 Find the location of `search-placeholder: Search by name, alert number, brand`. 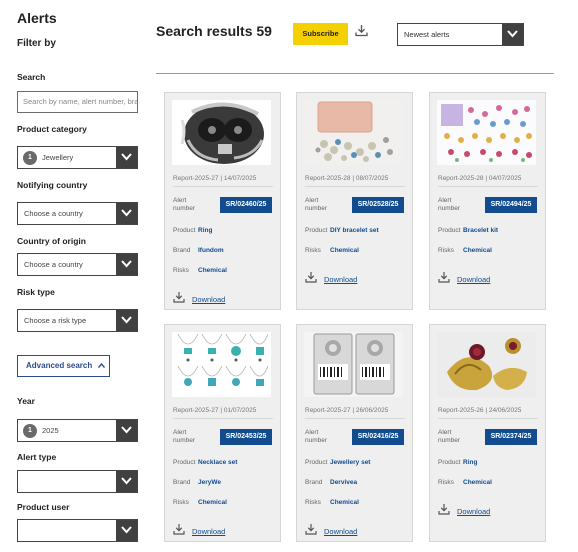

search-placeholder: Search by name, alert number, brand is located at coordinates (80, 101).